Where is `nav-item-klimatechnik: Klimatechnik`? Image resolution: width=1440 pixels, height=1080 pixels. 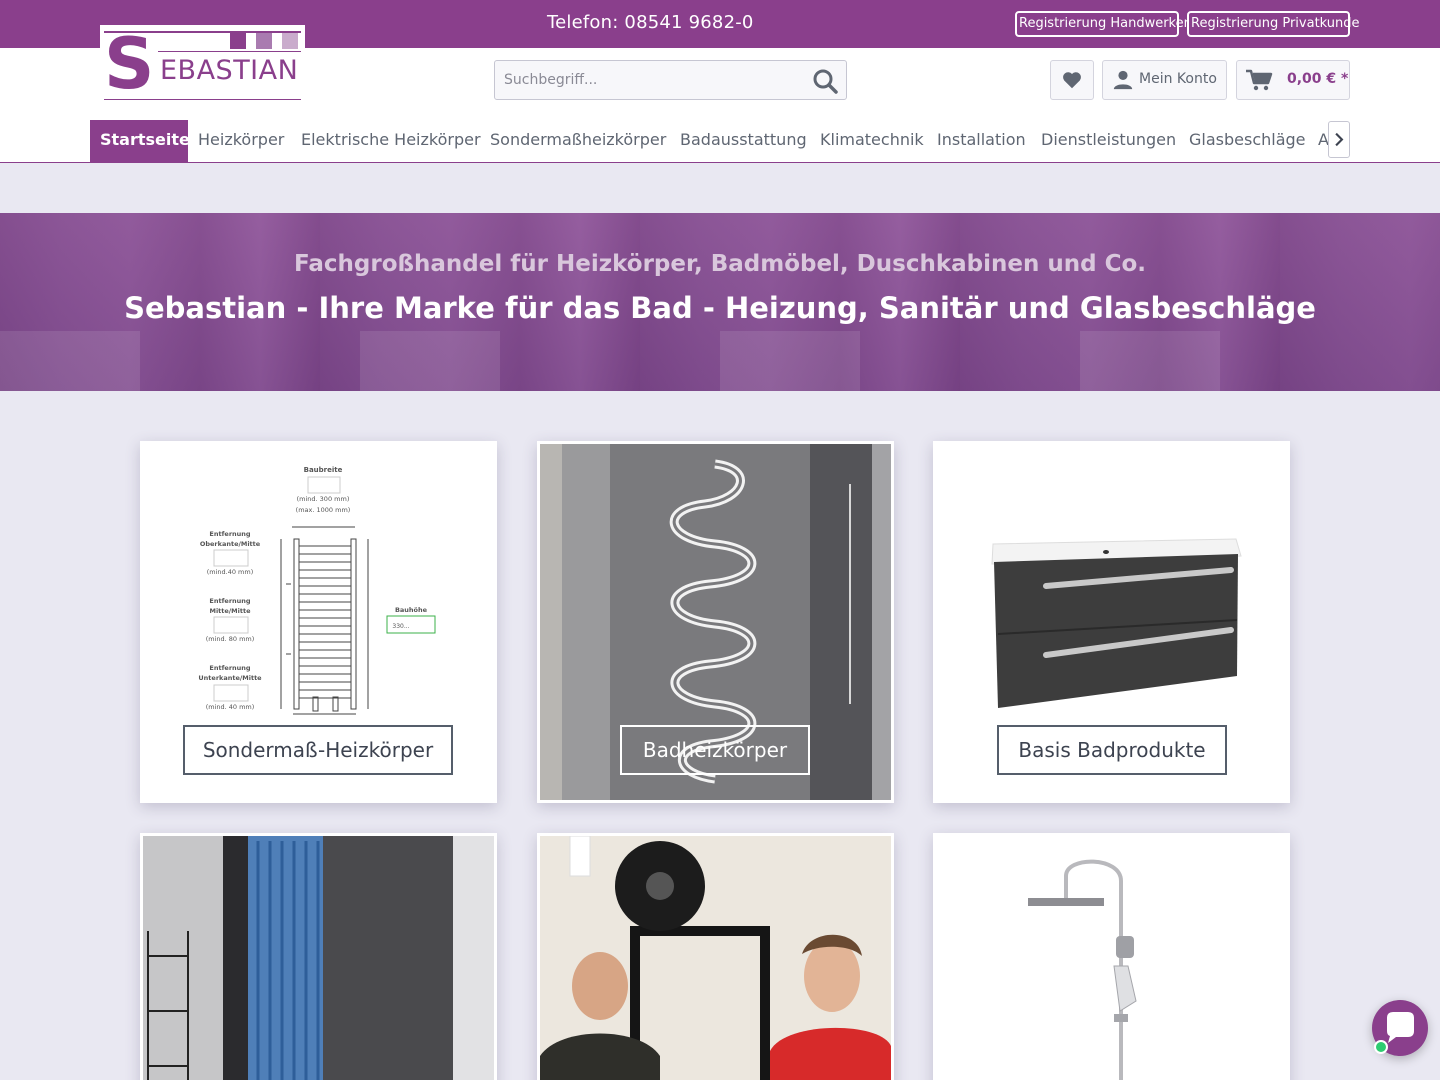 nav-item-klimatechnik: Klimatechnik is located at coordinates (872, 141).